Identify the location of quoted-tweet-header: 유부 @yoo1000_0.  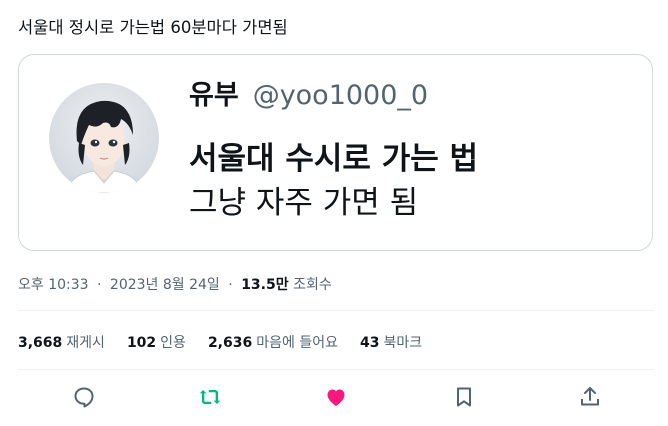
(308, 92).